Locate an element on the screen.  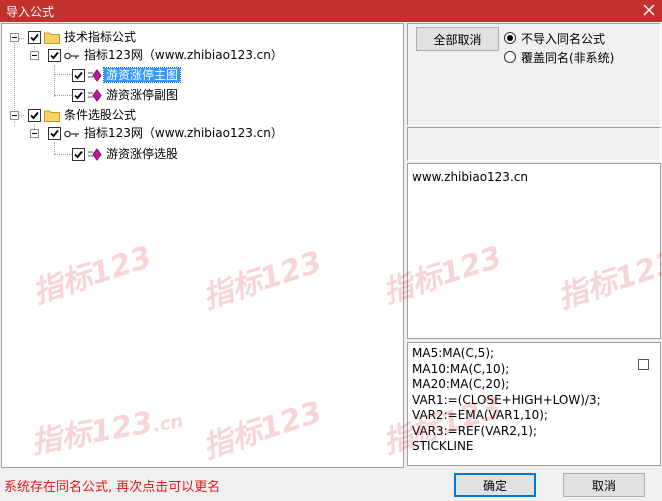
description-text: www.zhibiao123.cn is located at coordinates (470, 177).